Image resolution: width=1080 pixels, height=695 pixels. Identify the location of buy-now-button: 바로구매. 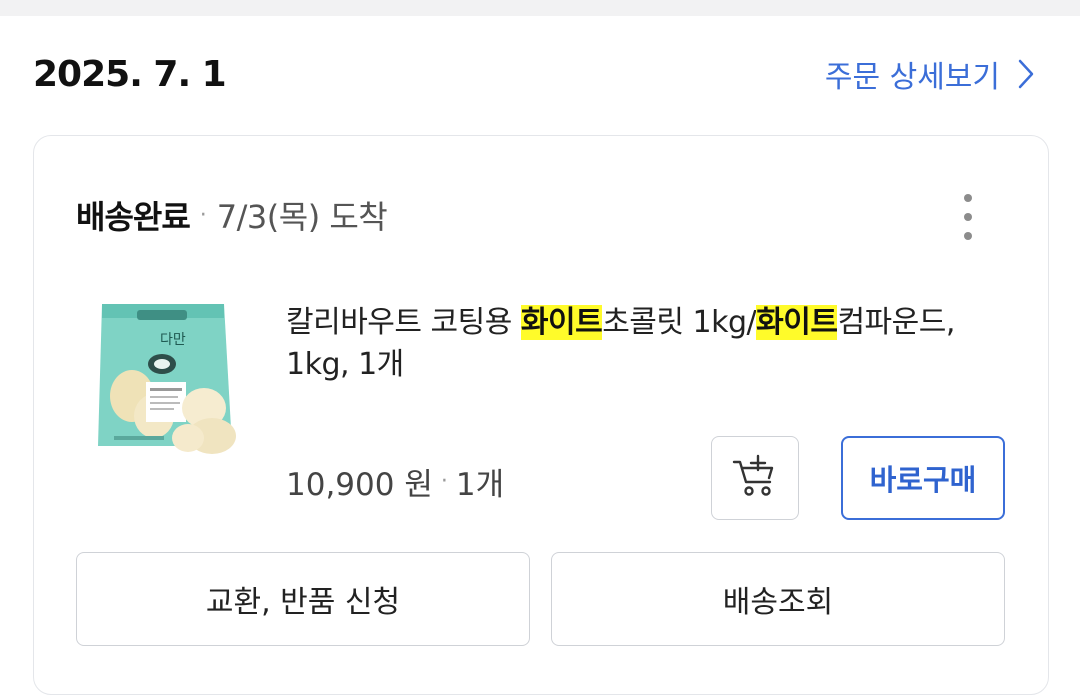
(923, 478).